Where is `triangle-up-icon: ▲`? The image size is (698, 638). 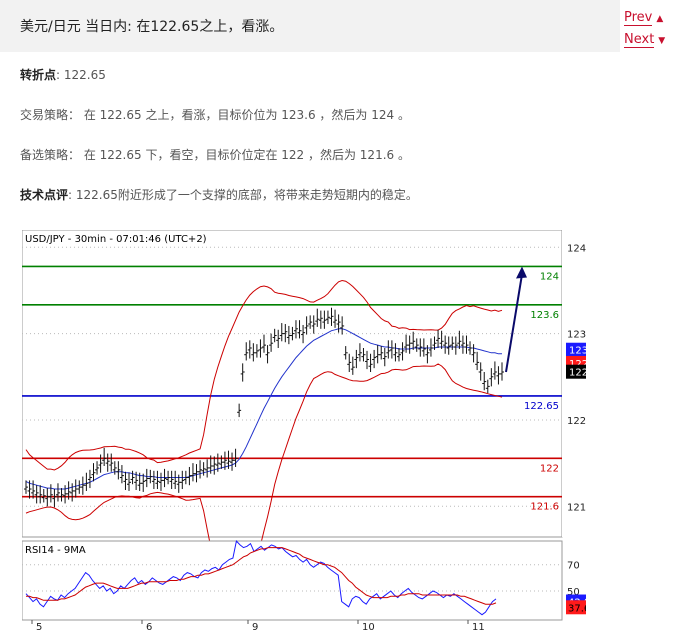
triangle-up-icon: ▲ is located at coordinates (660, 19).